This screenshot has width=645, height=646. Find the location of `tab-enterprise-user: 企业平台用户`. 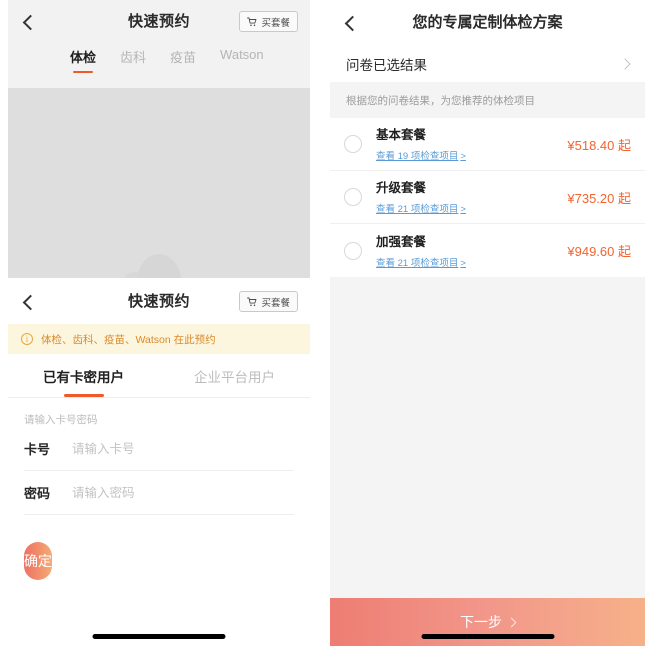

tab-enterprise-user: 企业平台用户 is located at coordinates (234, 375).